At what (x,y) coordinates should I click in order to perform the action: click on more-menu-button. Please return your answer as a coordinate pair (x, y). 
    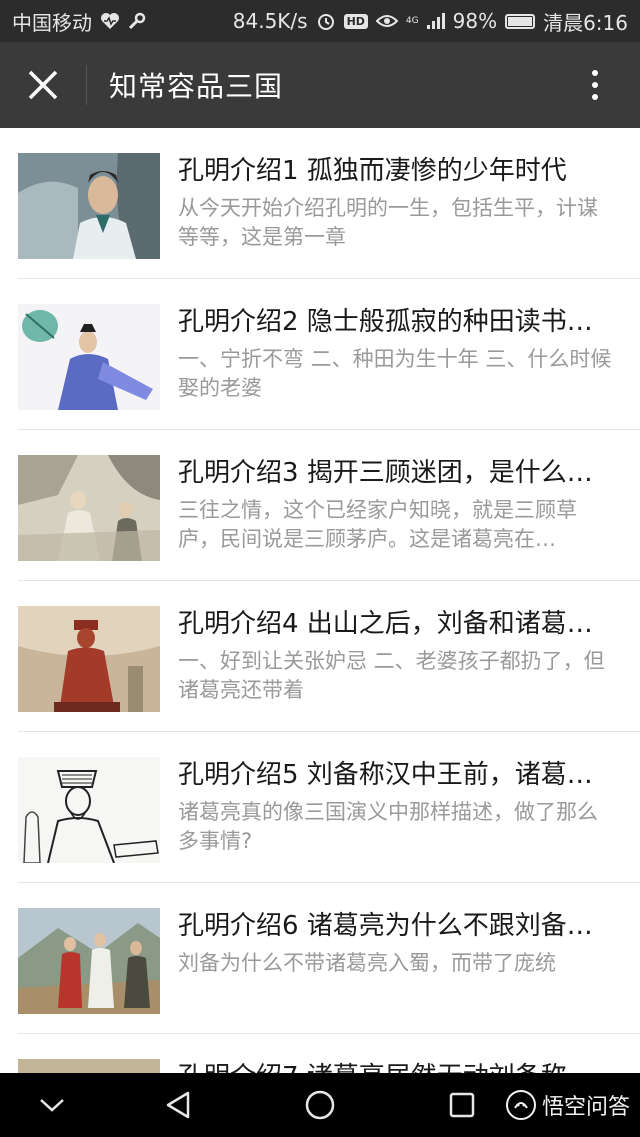
    Looking at the image, I should click on (595, 85).